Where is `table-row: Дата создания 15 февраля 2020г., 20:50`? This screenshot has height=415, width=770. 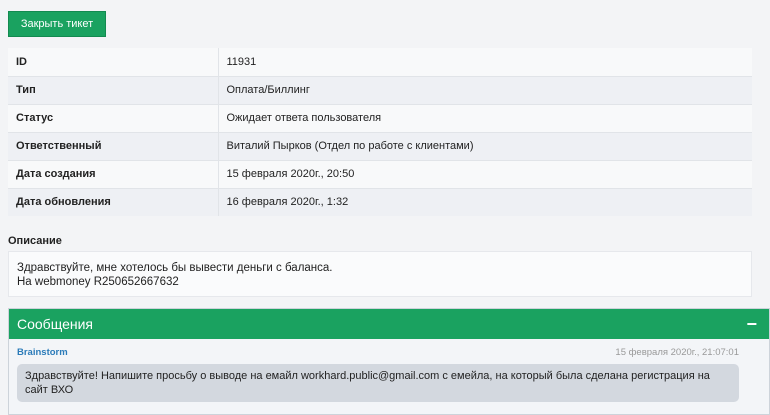
table-row: Дата создания 15 февраля 2020г., 20:50 is located at coordinates (380, 173).